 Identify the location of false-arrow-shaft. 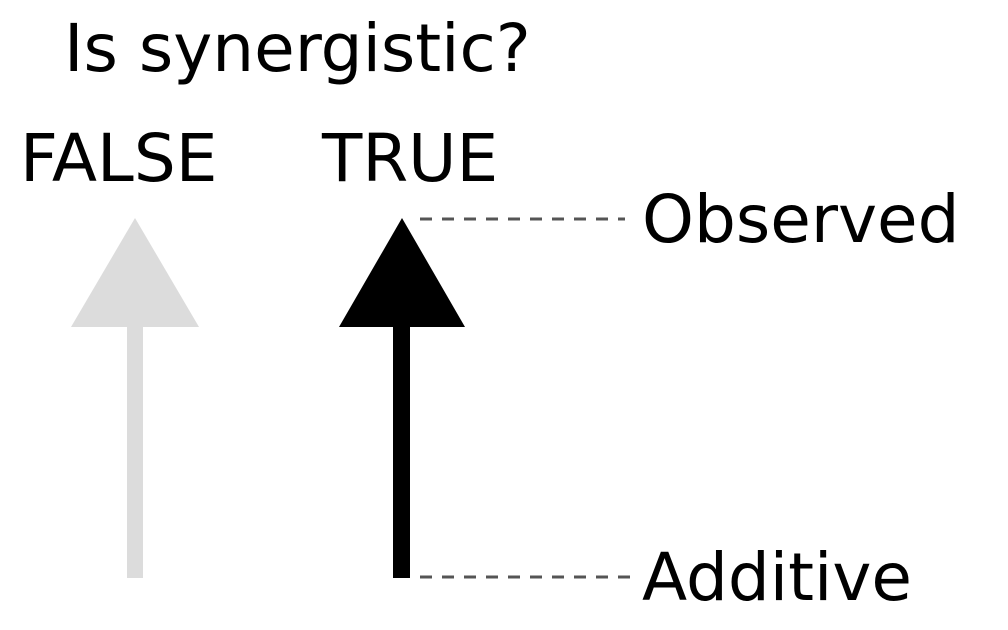
(135, 451).